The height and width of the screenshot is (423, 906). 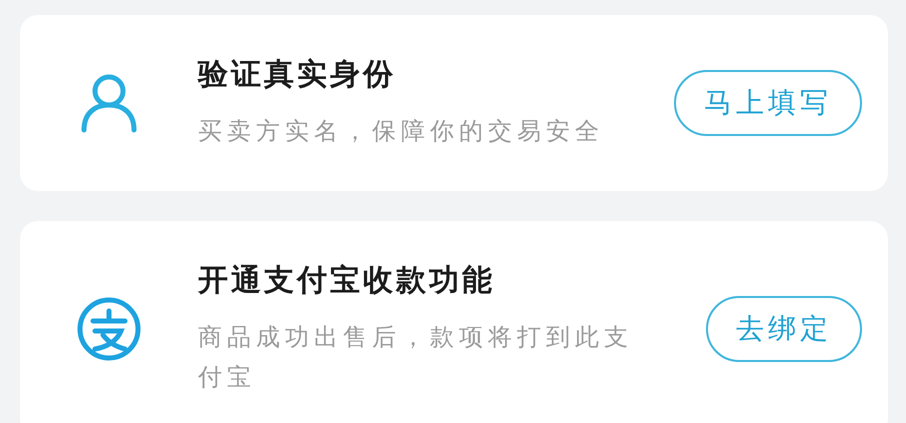 What do you see at coordinates (768, 103) in the screenshot?
I see `action-button: 马上填写` at bounding box center [768, 103].